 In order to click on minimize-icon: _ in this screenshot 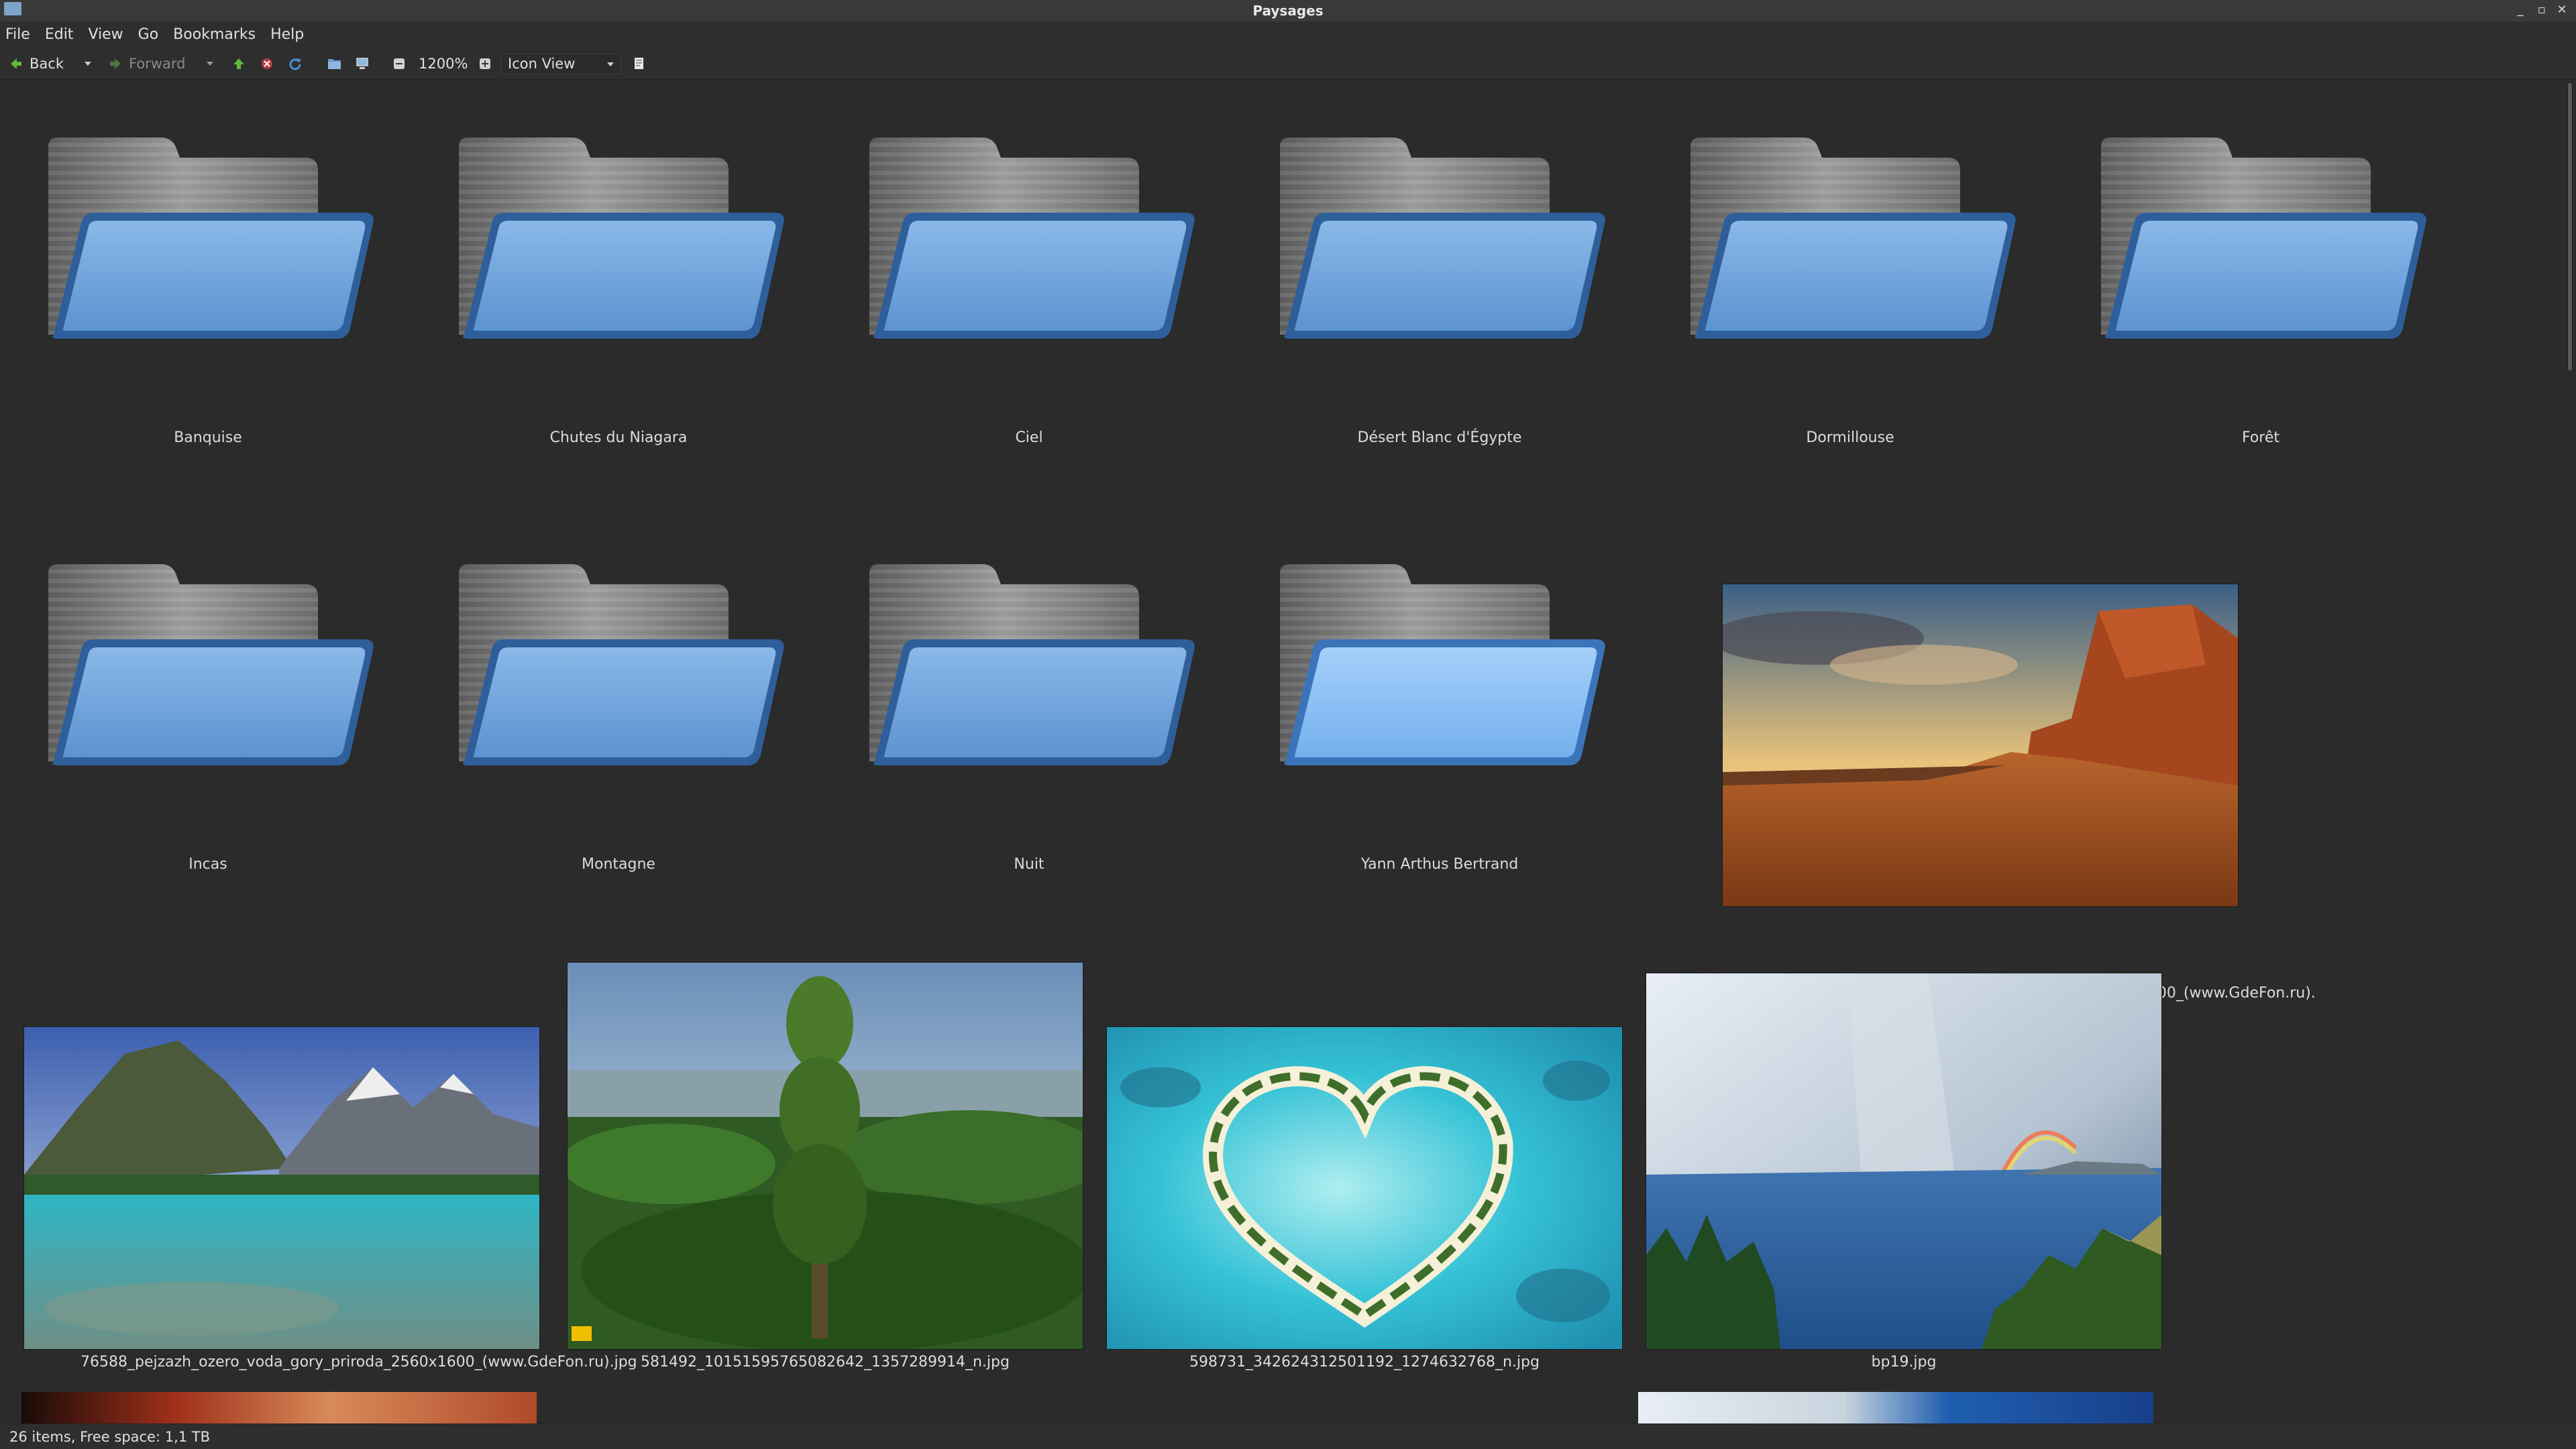, I will do `click(2520, 10)`.